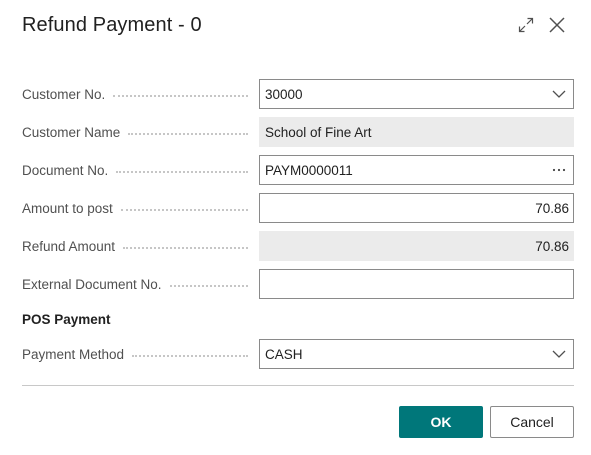  I want to click on document-no-field: PAYM0000011, so click(416, 170).